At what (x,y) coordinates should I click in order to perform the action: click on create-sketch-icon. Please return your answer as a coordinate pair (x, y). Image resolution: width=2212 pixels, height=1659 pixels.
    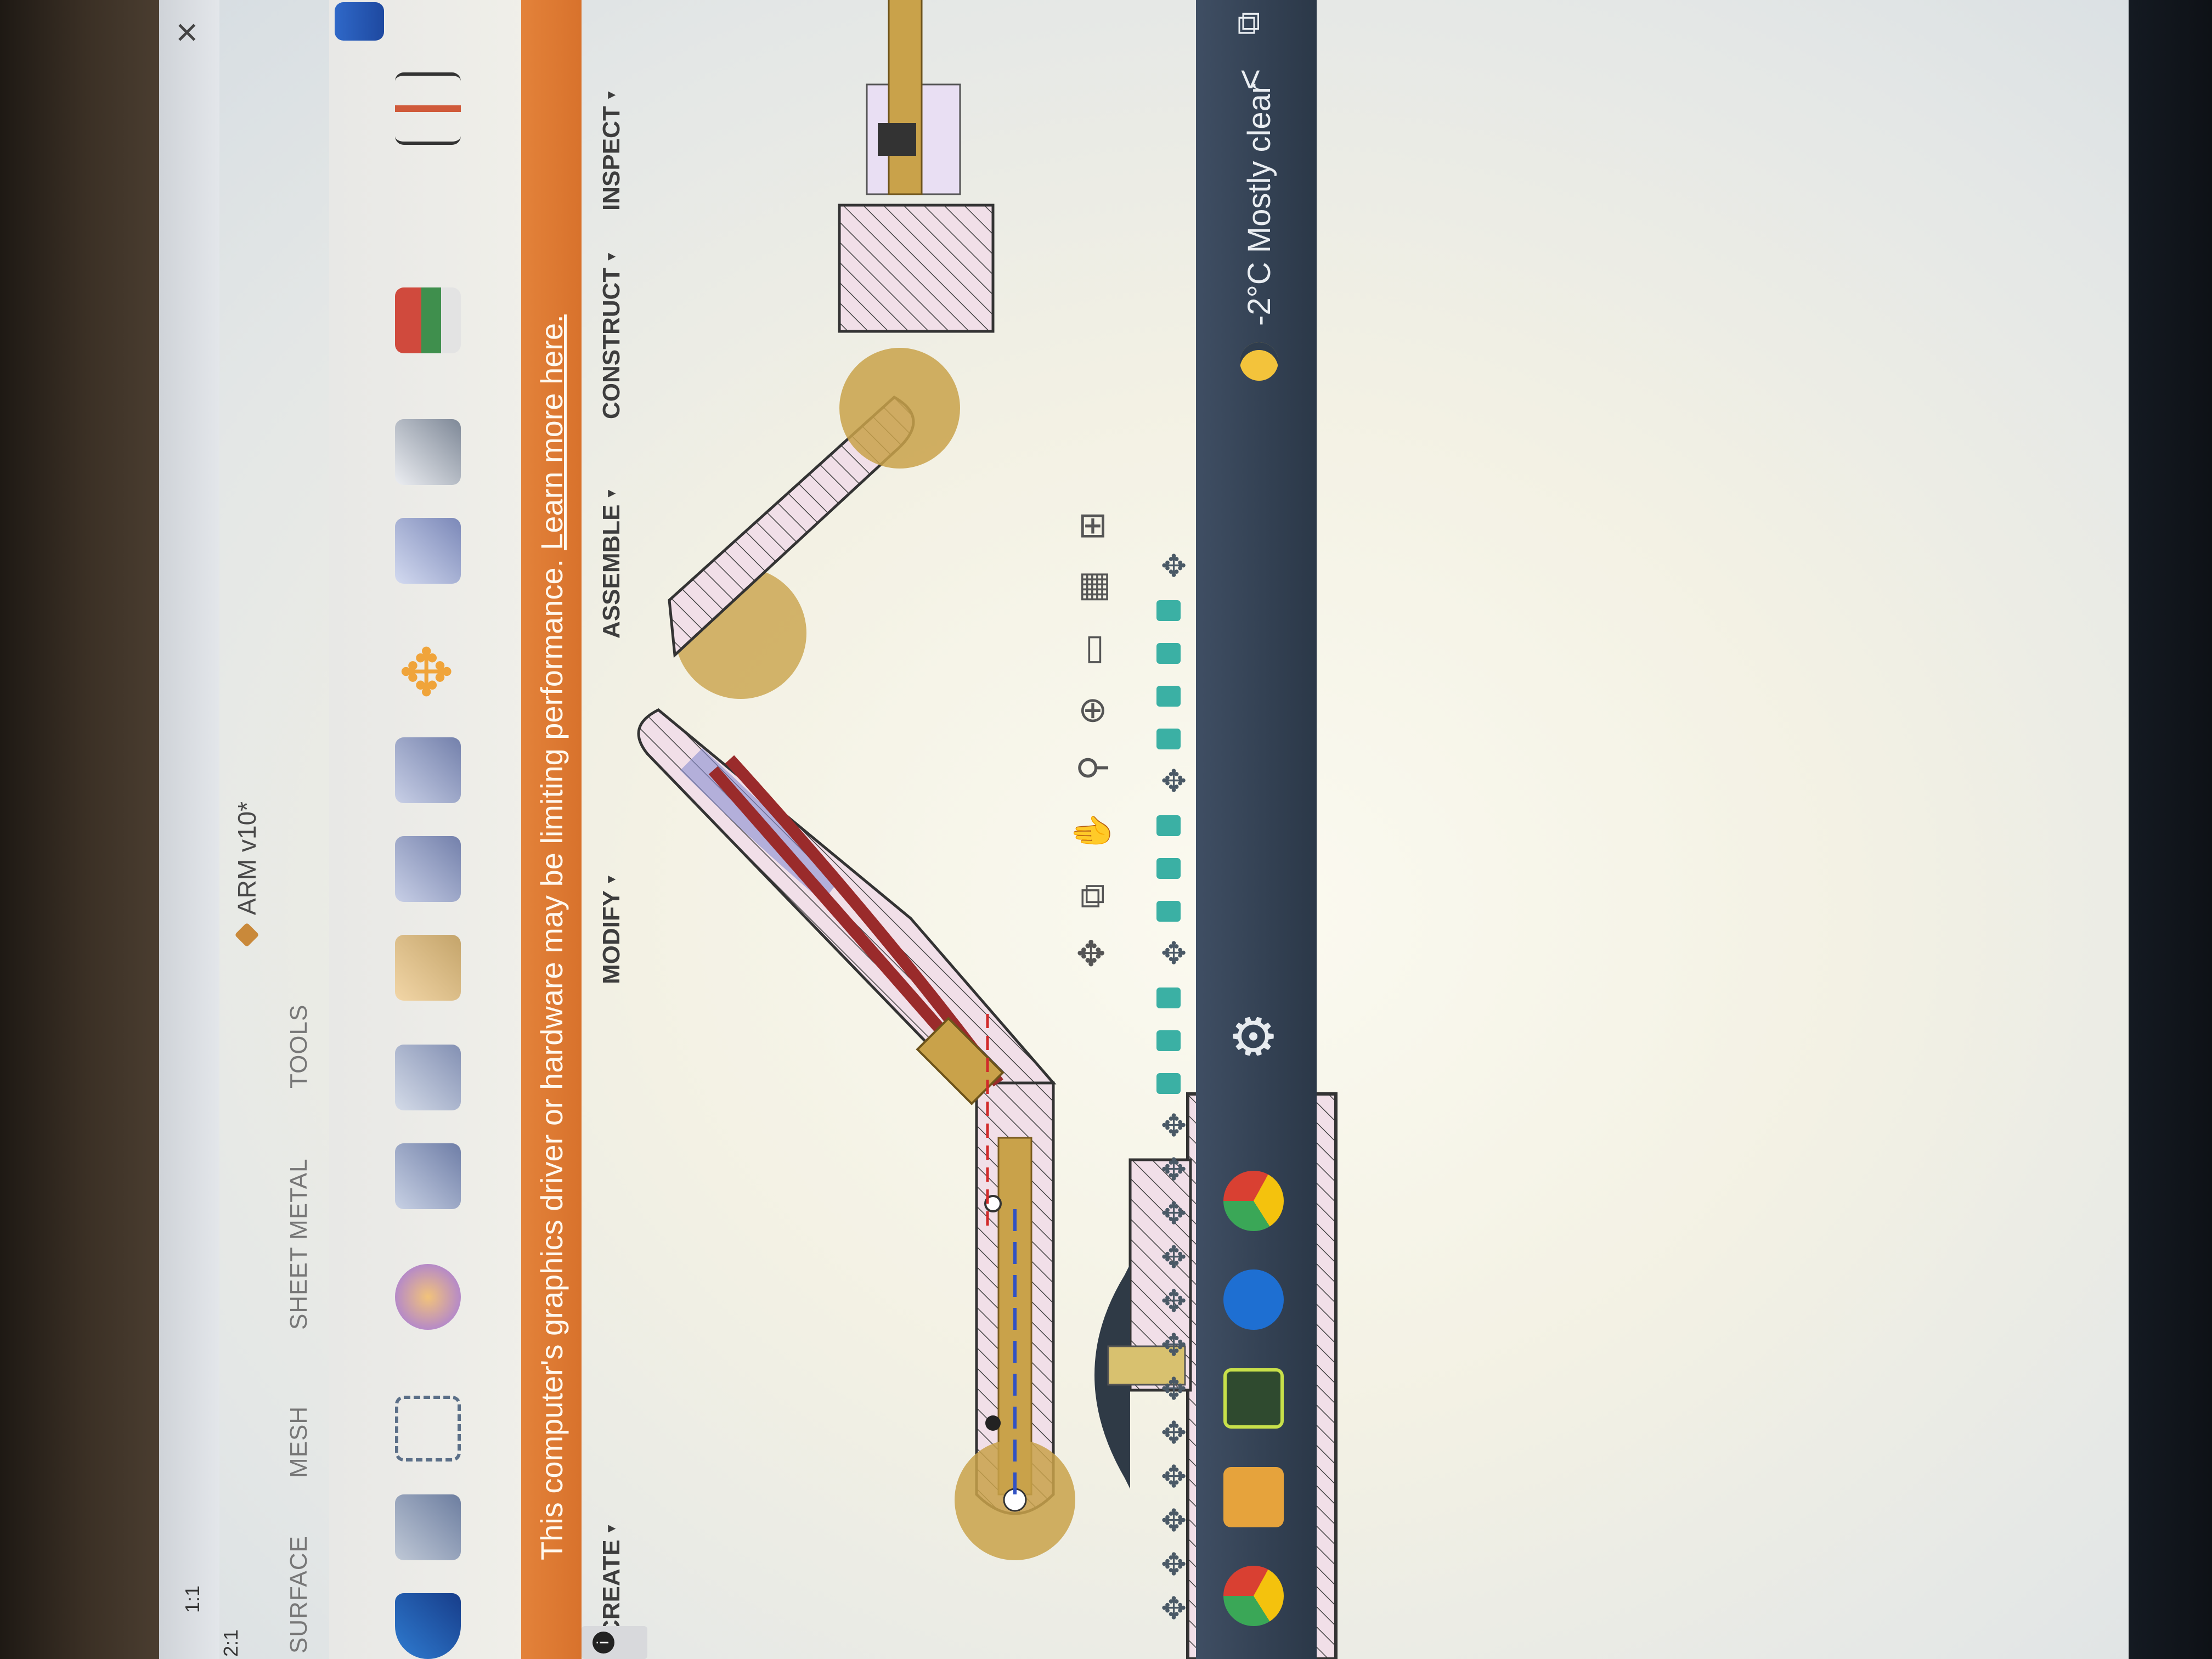
    Looking at the image, I should click on (428, 1429).